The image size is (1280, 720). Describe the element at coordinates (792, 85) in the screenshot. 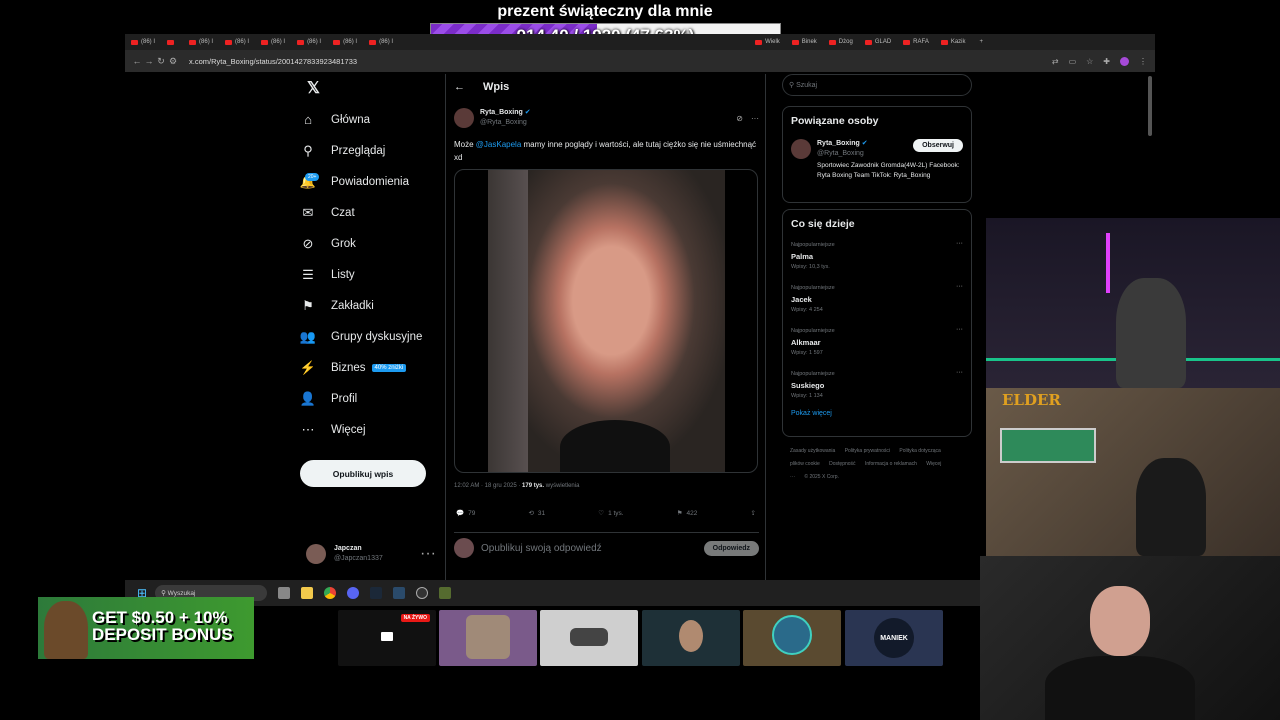

I see `search-icon: ⚲` at that location.